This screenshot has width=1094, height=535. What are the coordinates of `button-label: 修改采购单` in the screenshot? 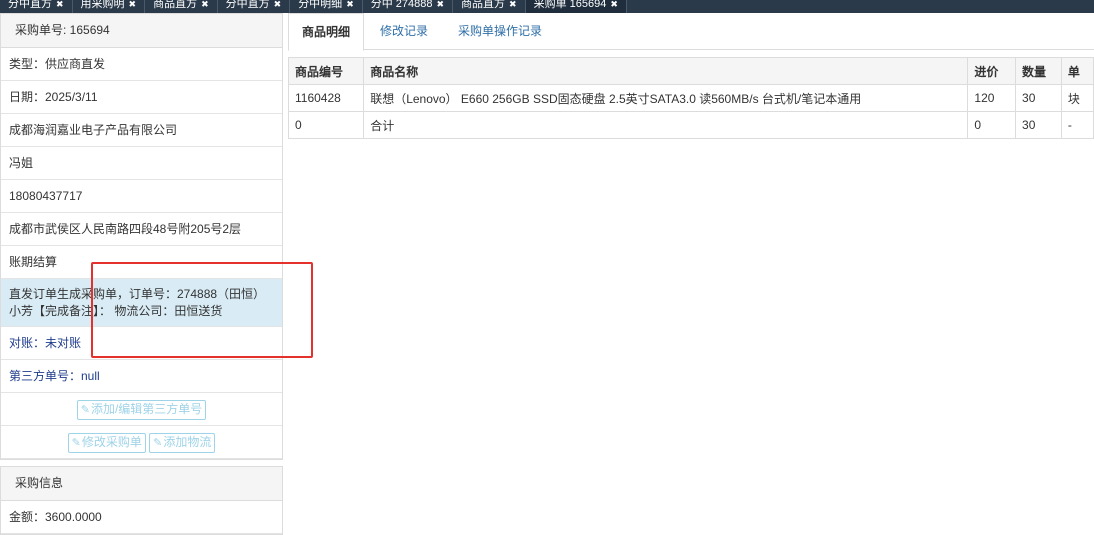 It's located at (111, 442).